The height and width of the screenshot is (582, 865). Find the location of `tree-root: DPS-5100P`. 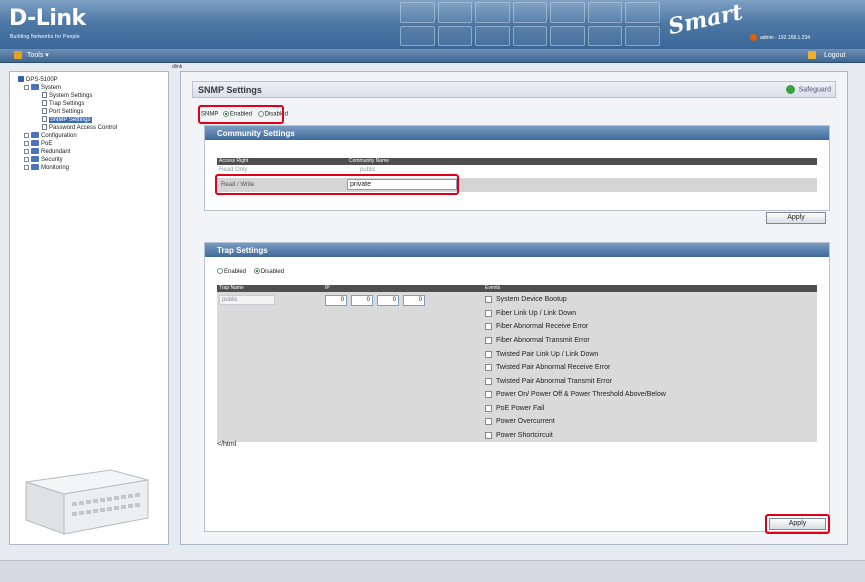

tree-root: DPS-5100P is located at coordinates (67, 80).